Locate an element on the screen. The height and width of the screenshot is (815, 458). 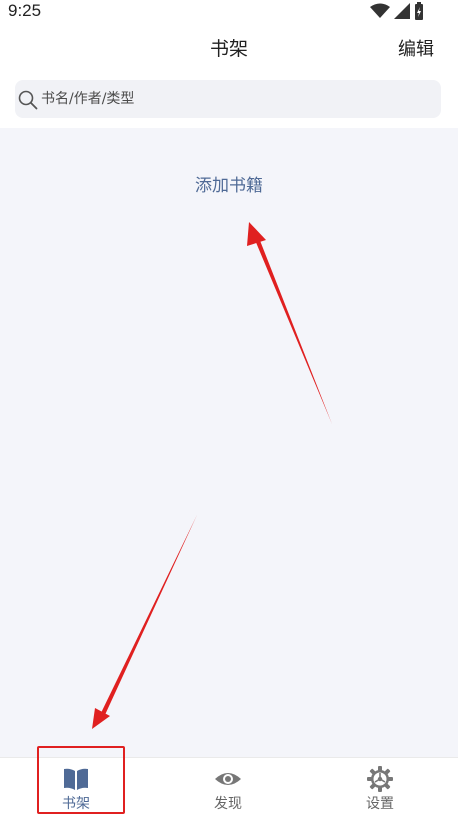
battery-icon is located at coordinates (419, 11).